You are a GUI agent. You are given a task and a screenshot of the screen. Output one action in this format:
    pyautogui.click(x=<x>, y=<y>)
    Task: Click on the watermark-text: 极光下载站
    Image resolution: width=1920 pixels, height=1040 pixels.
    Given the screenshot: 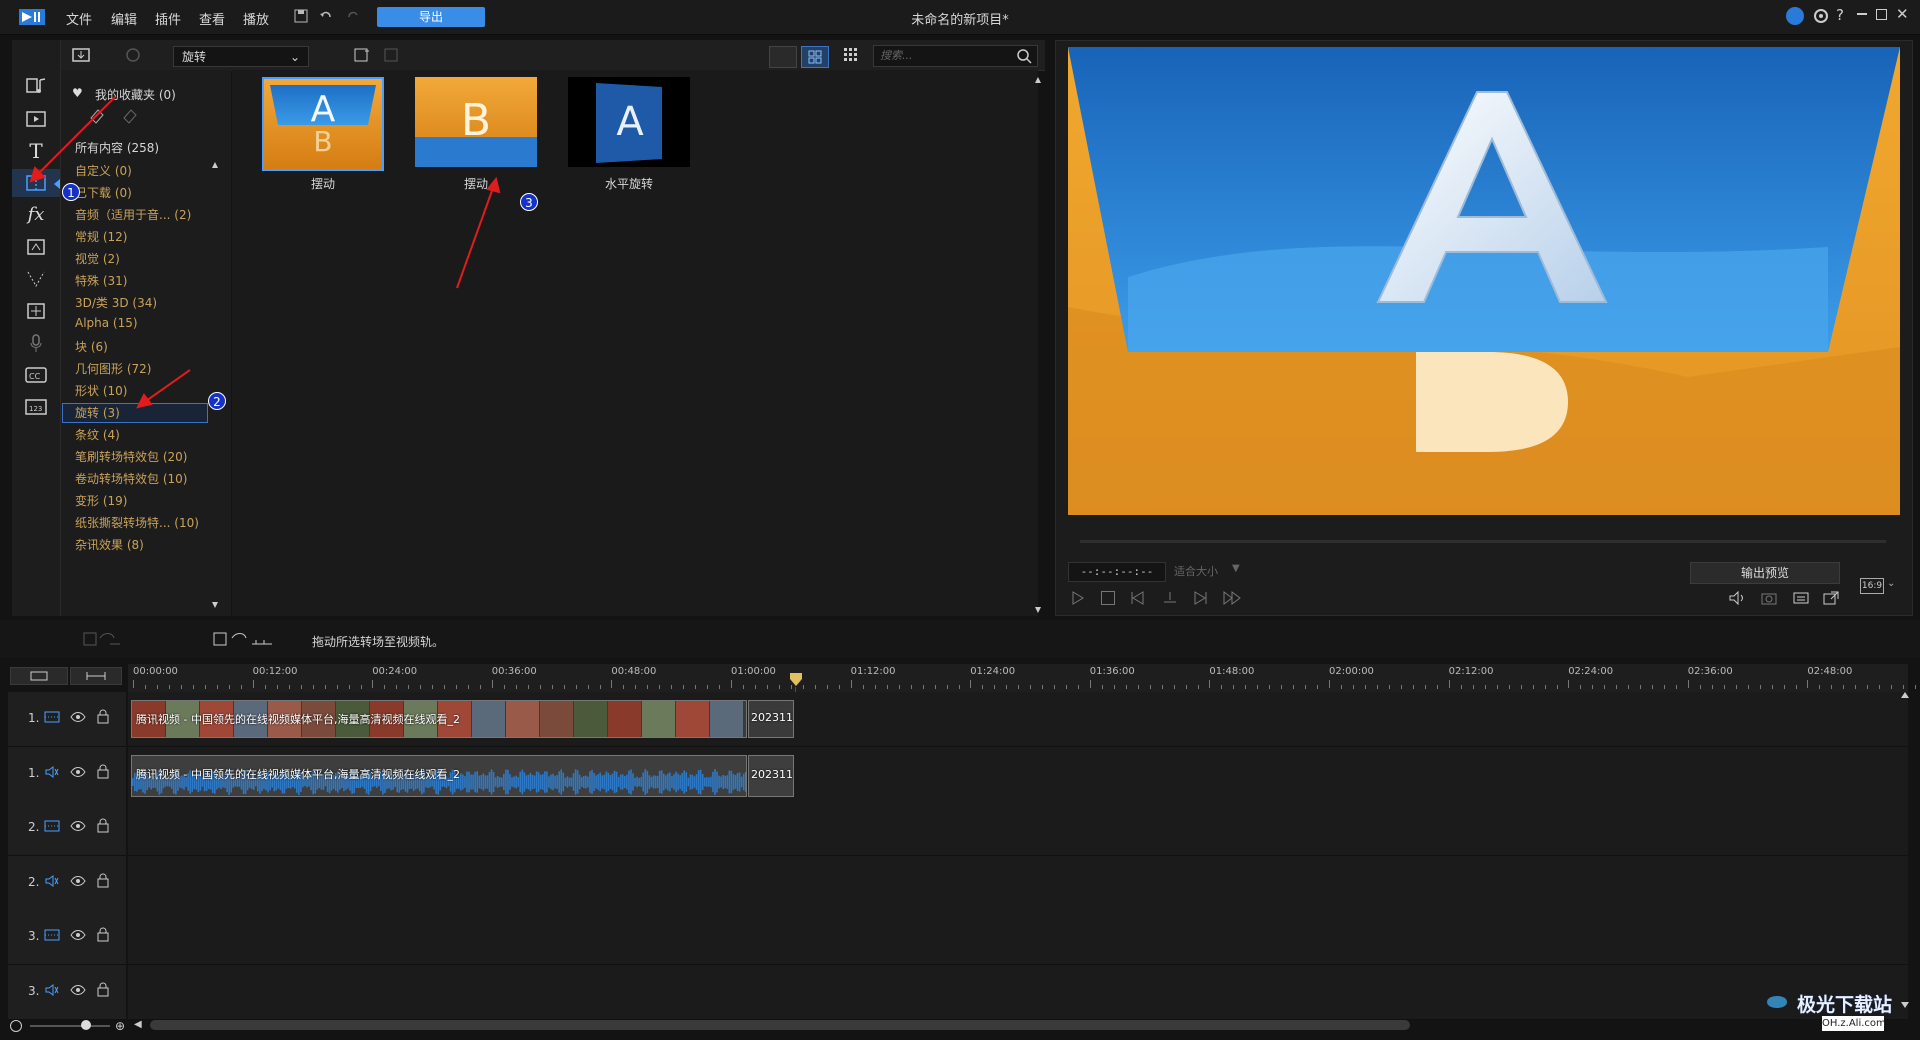 What is the action you would take?
    pyautogui.click(x=1845, y=1005)
    